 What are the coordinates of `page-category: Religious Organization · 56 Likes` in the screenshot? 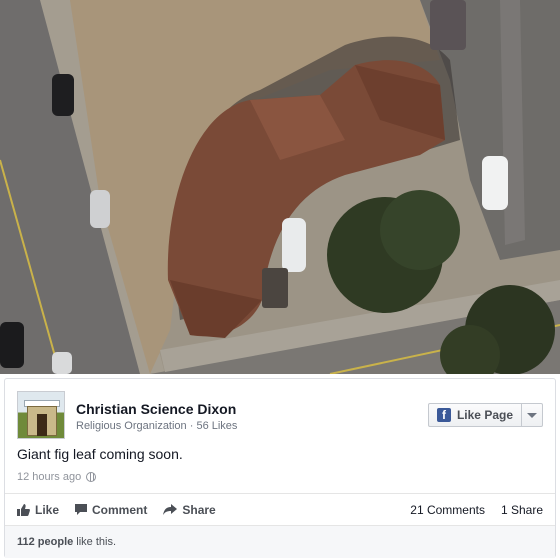 It's located at (157, 426).